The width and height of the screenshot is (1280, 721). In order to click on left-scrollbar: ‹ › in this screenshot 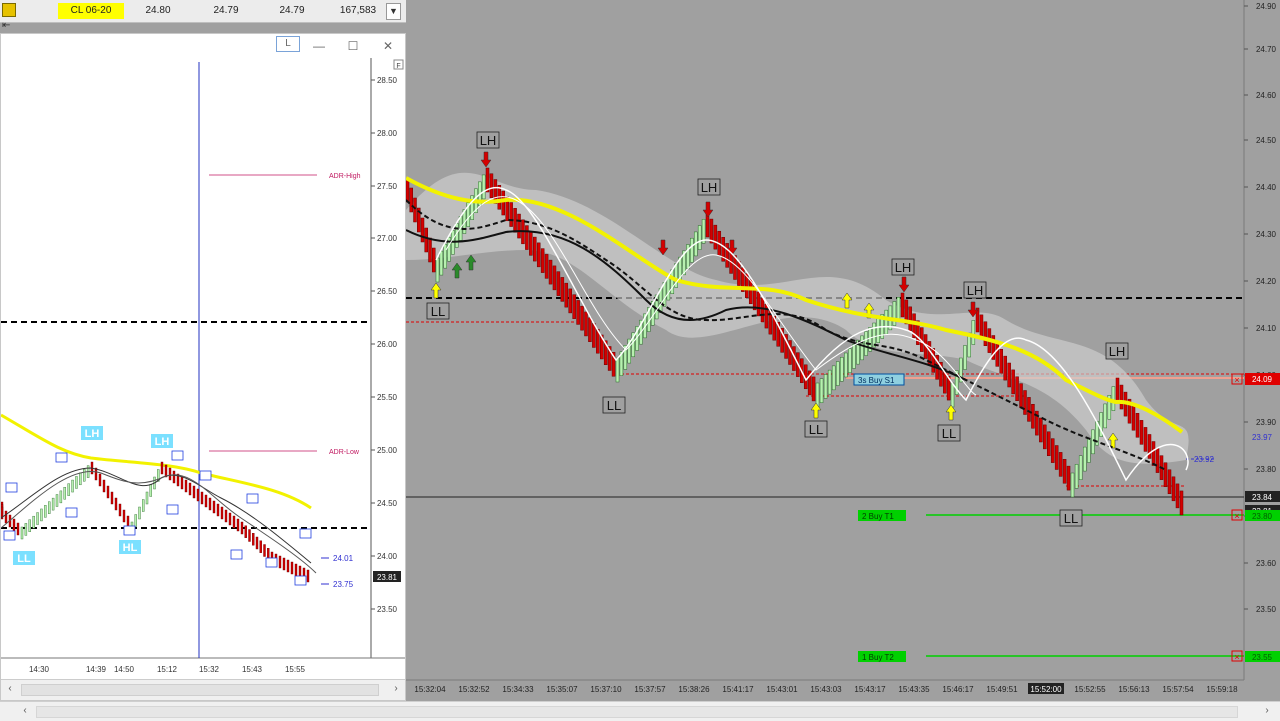, I will do `click(203, 689)`.